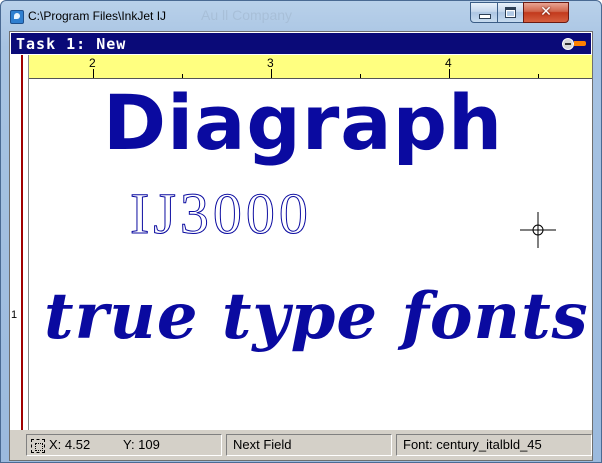 This screenshot has width=602, height=463. What do you see at coordinates (485, 16) in the screenshot?
I see `minimize-icon` at bounding box center [485, 16].